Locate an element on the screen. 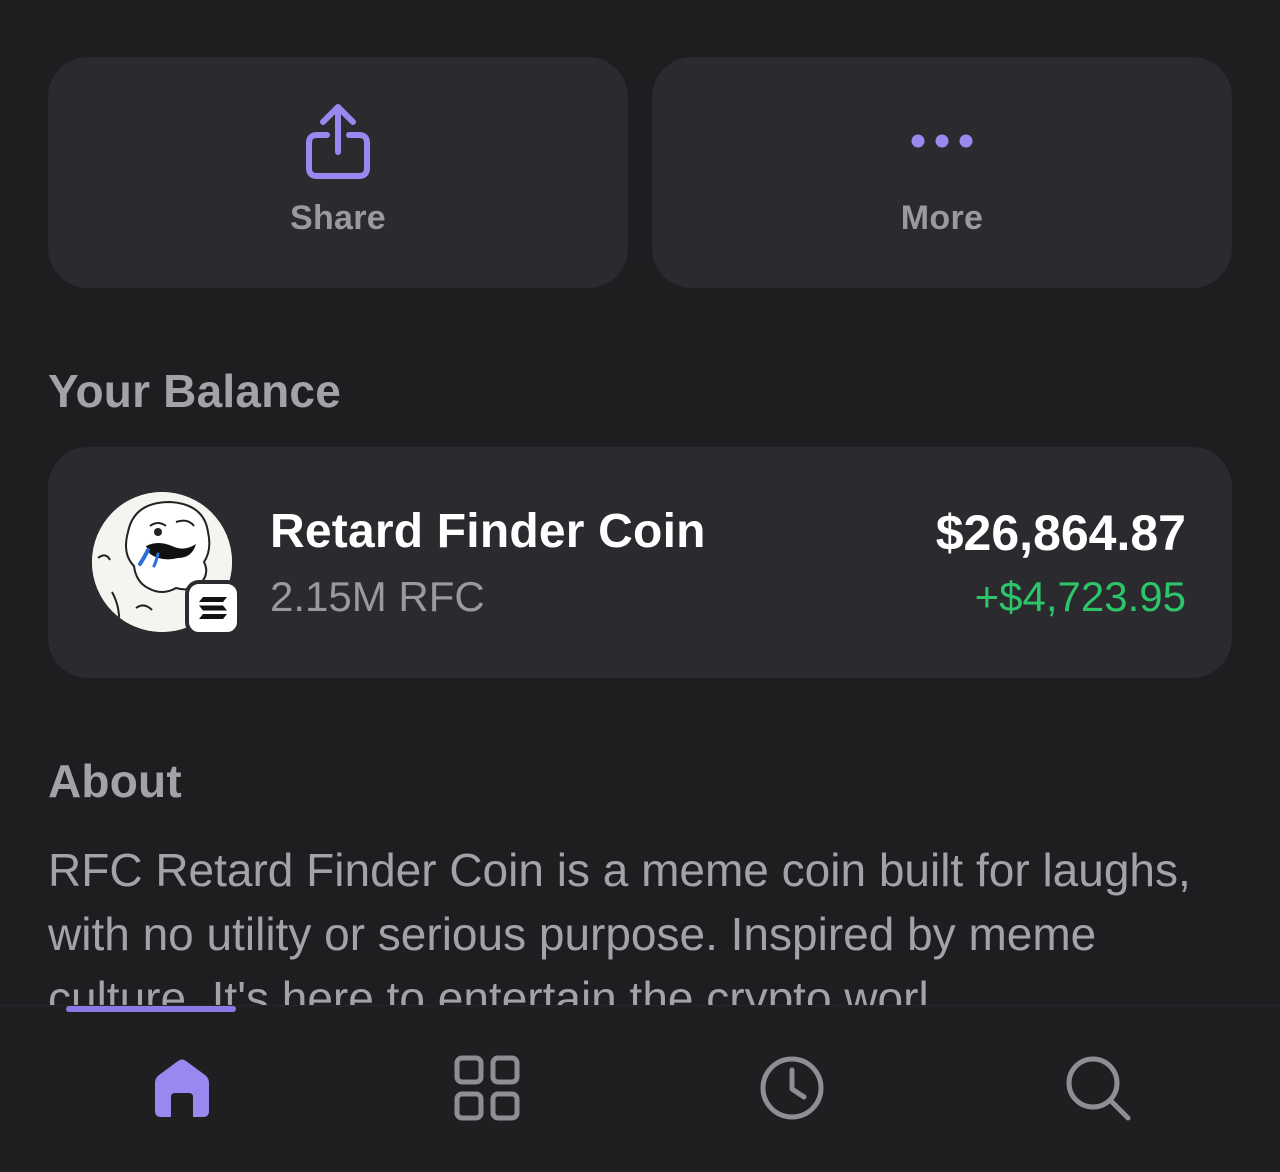  about-text-end: . It's here to entertain the crypto worl is located at coordinates (557, 989).